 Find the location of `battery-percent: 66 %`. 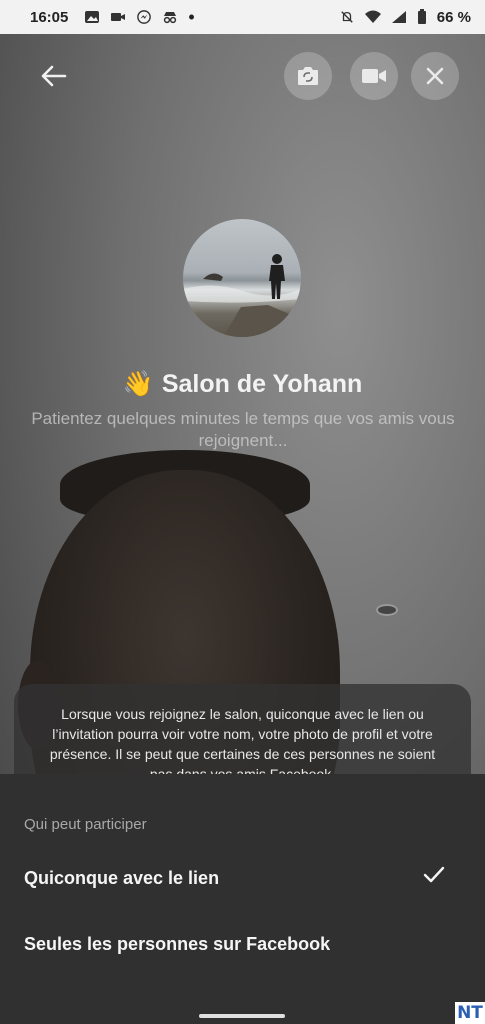

battery-percent: 66 % is located at coordinates (453, 17).